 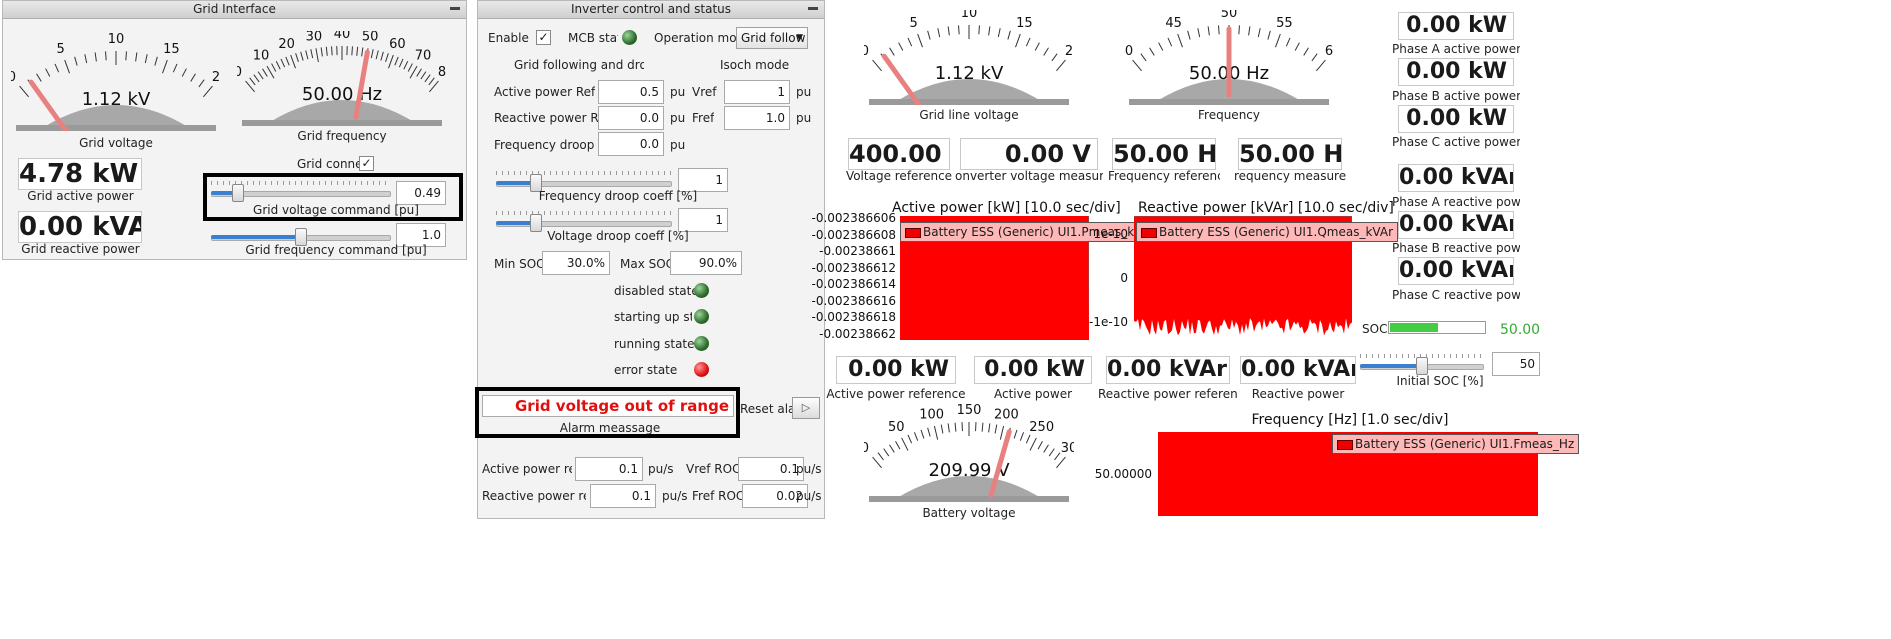 I want to click on active-power-ref-label: Active power Ref, so click(x=545, y=92).